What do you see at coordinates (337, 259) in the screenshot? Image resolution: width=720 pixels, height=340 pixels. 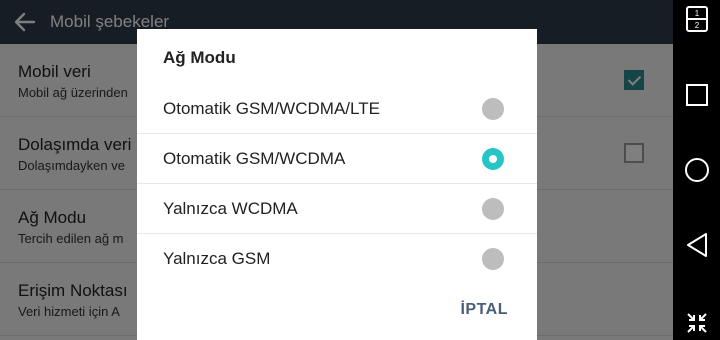 I see `option-gsm-only: Yalnızca GSM` at bounding box center [337, 259].